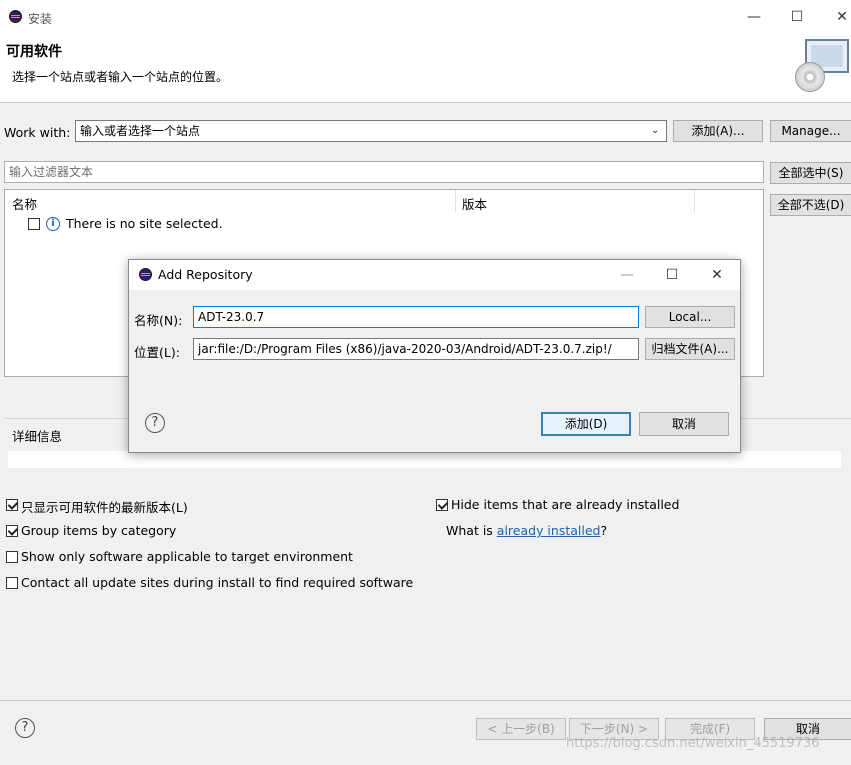  I want to click on help-icon: ?, so click(25, 728).